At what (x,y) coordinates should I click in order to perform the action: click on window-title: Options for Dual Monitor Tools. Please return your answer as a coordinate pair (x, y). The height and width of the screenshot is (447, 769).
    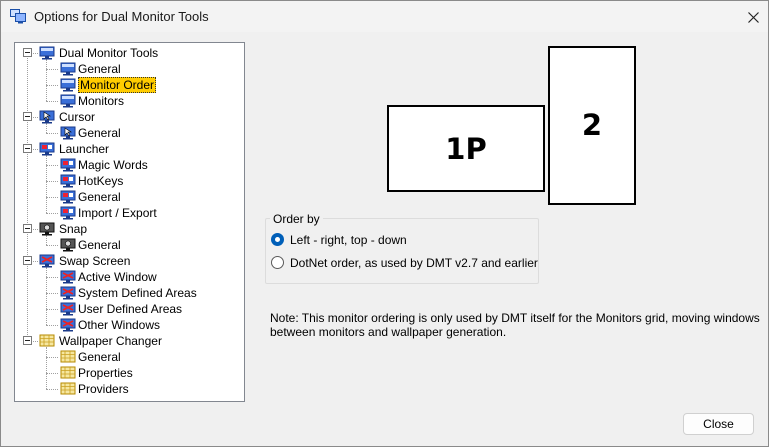
    Looking at the image, I should click on (121, 16).